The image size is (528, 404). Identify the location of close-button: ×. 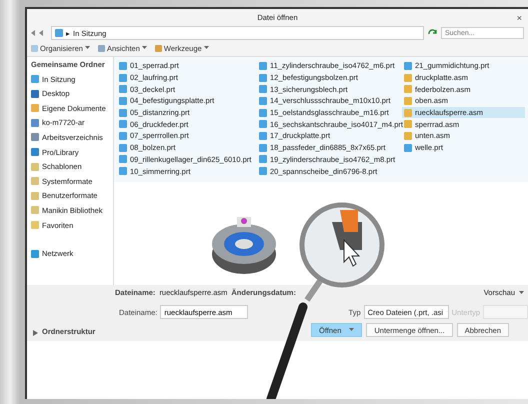
(519, 17).